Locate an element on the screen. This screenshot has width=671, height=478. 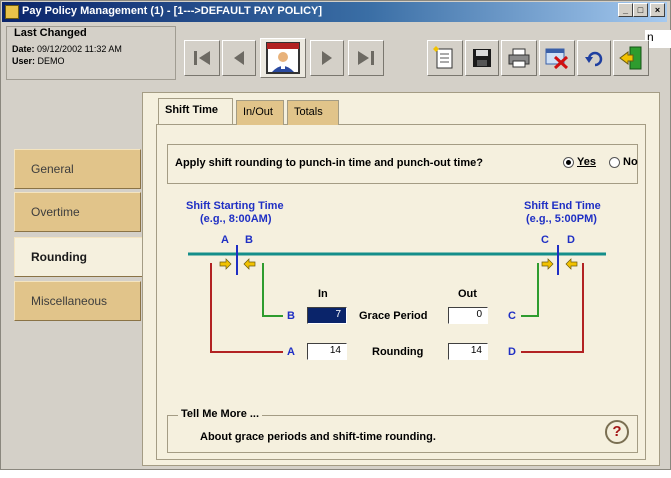
connector-b is located at coordinates (272, 290).